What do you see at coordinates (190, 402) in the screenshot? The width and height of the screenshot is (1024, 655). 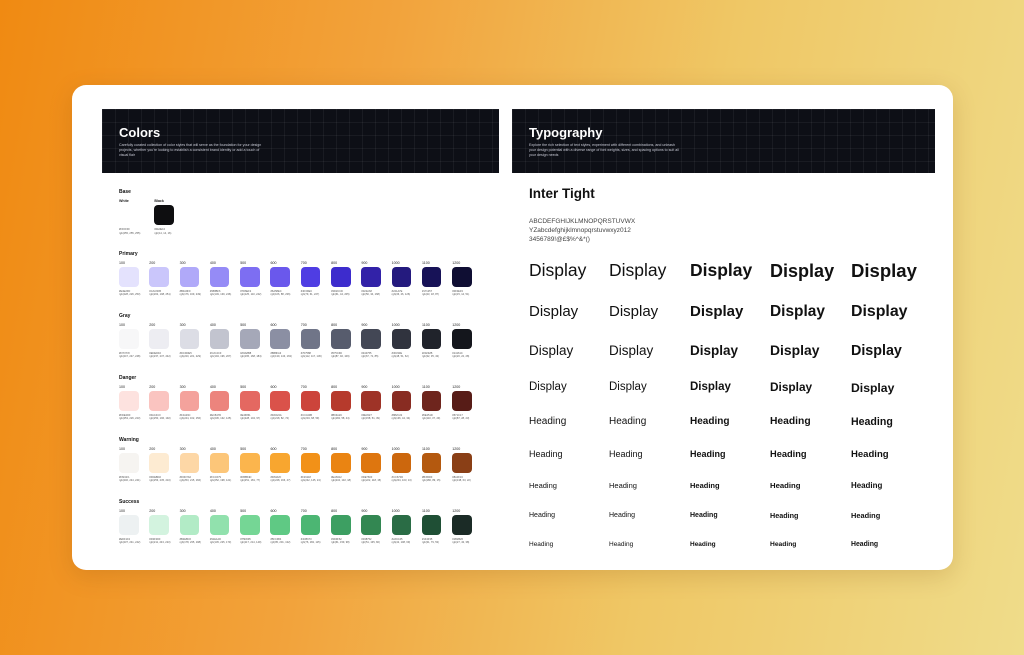 I see `swatch: 300 #F4A29C rgb(244, 162, 156)` at bounding box center [190, 402].